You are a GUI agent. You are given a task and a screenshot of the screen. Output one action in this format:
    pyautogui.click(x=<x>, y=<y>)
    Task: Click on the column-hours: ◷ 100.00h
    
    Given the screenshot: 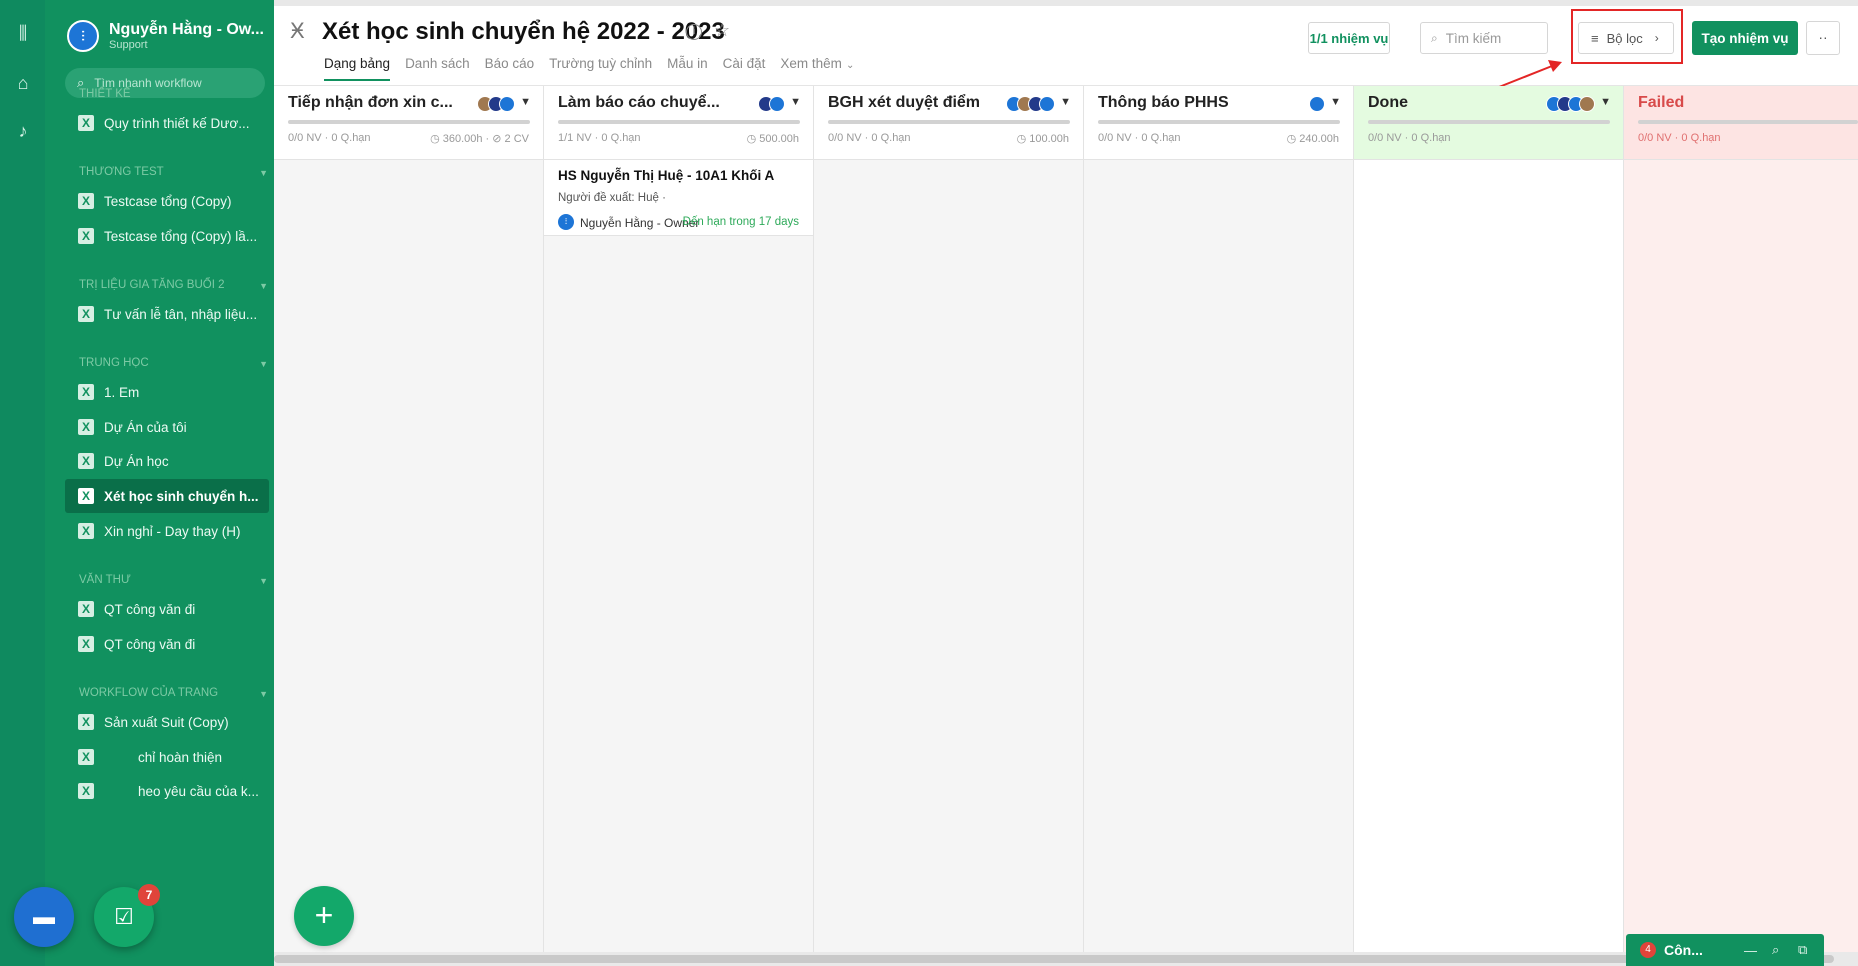 What is the action you would take?
    pyautogui.click(x=1042, y=139)
    